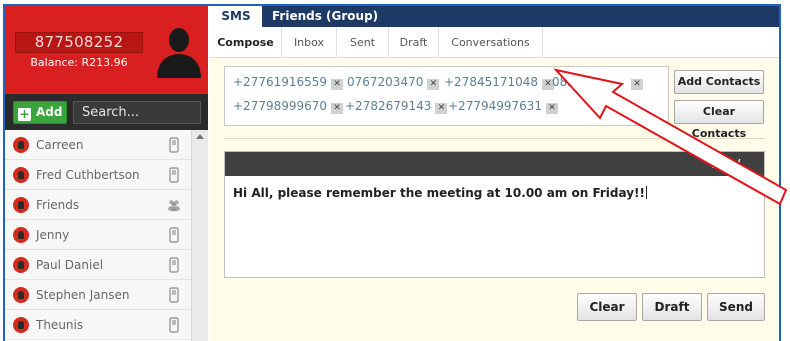 This screenshot has height=341, width=790. I want to click on recipient-chip: +27845171048 ✕, so click(499, 82).